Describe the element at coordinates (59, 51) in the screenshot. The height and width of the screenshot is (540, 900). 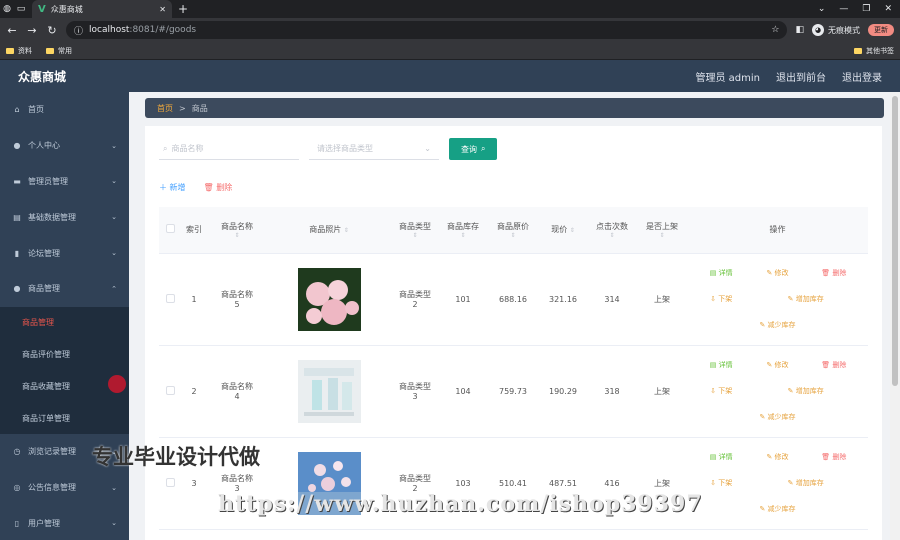
I see `bookmark-folder: 常用` at that location.